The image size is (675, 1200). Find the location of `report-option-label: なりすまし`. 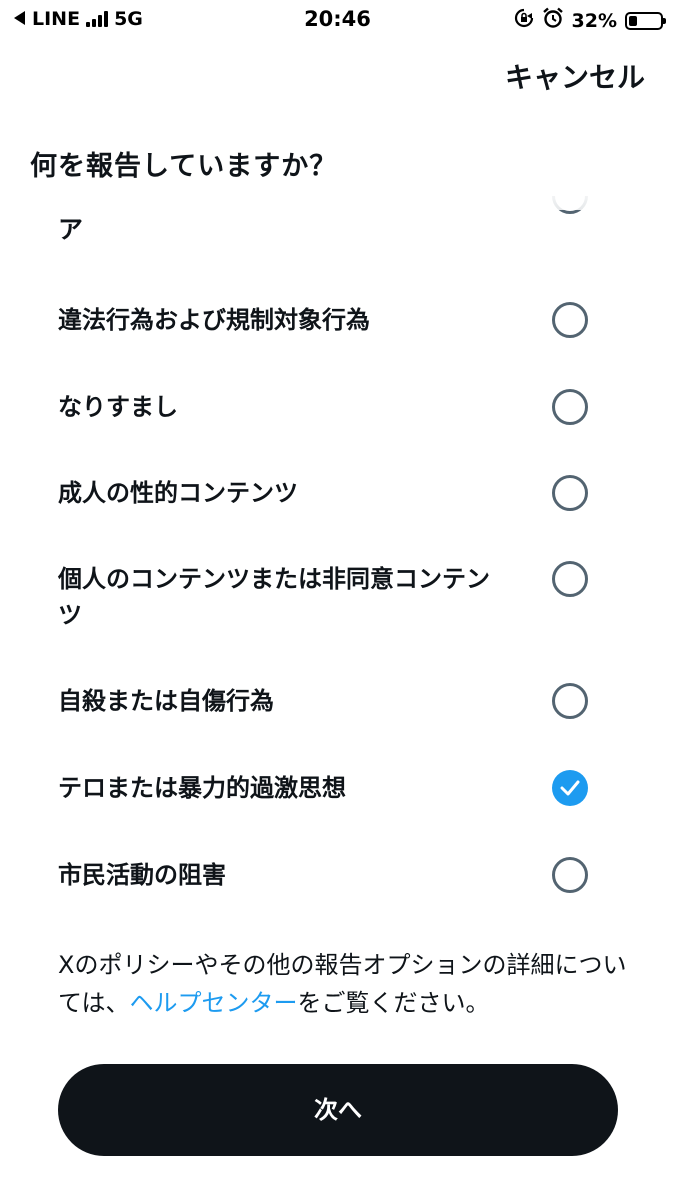

report-option-label: なりすまし is located at coordinates (118, 407).